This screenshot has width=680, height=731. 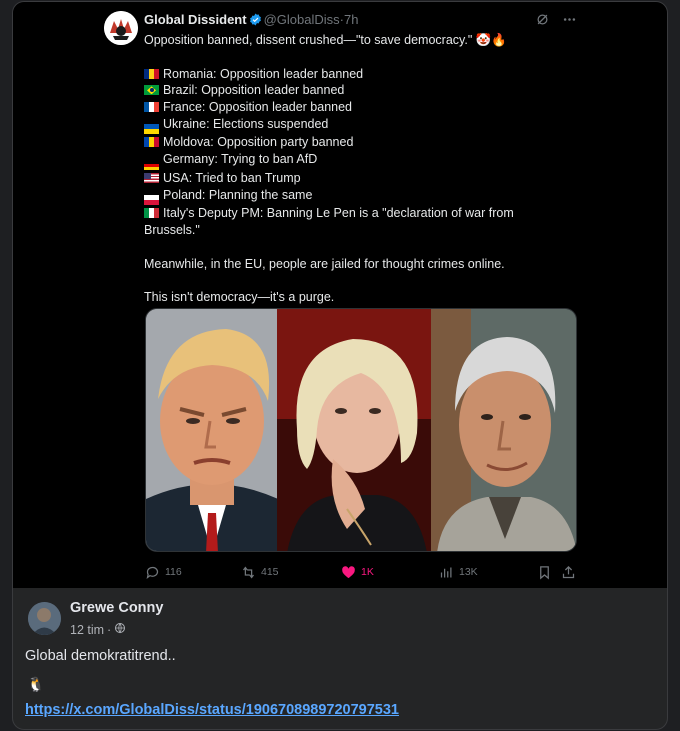 What do you see at coordinates (248, 572) in the screenshot?
I see `repost-icon` at bounding box center [248, 572].